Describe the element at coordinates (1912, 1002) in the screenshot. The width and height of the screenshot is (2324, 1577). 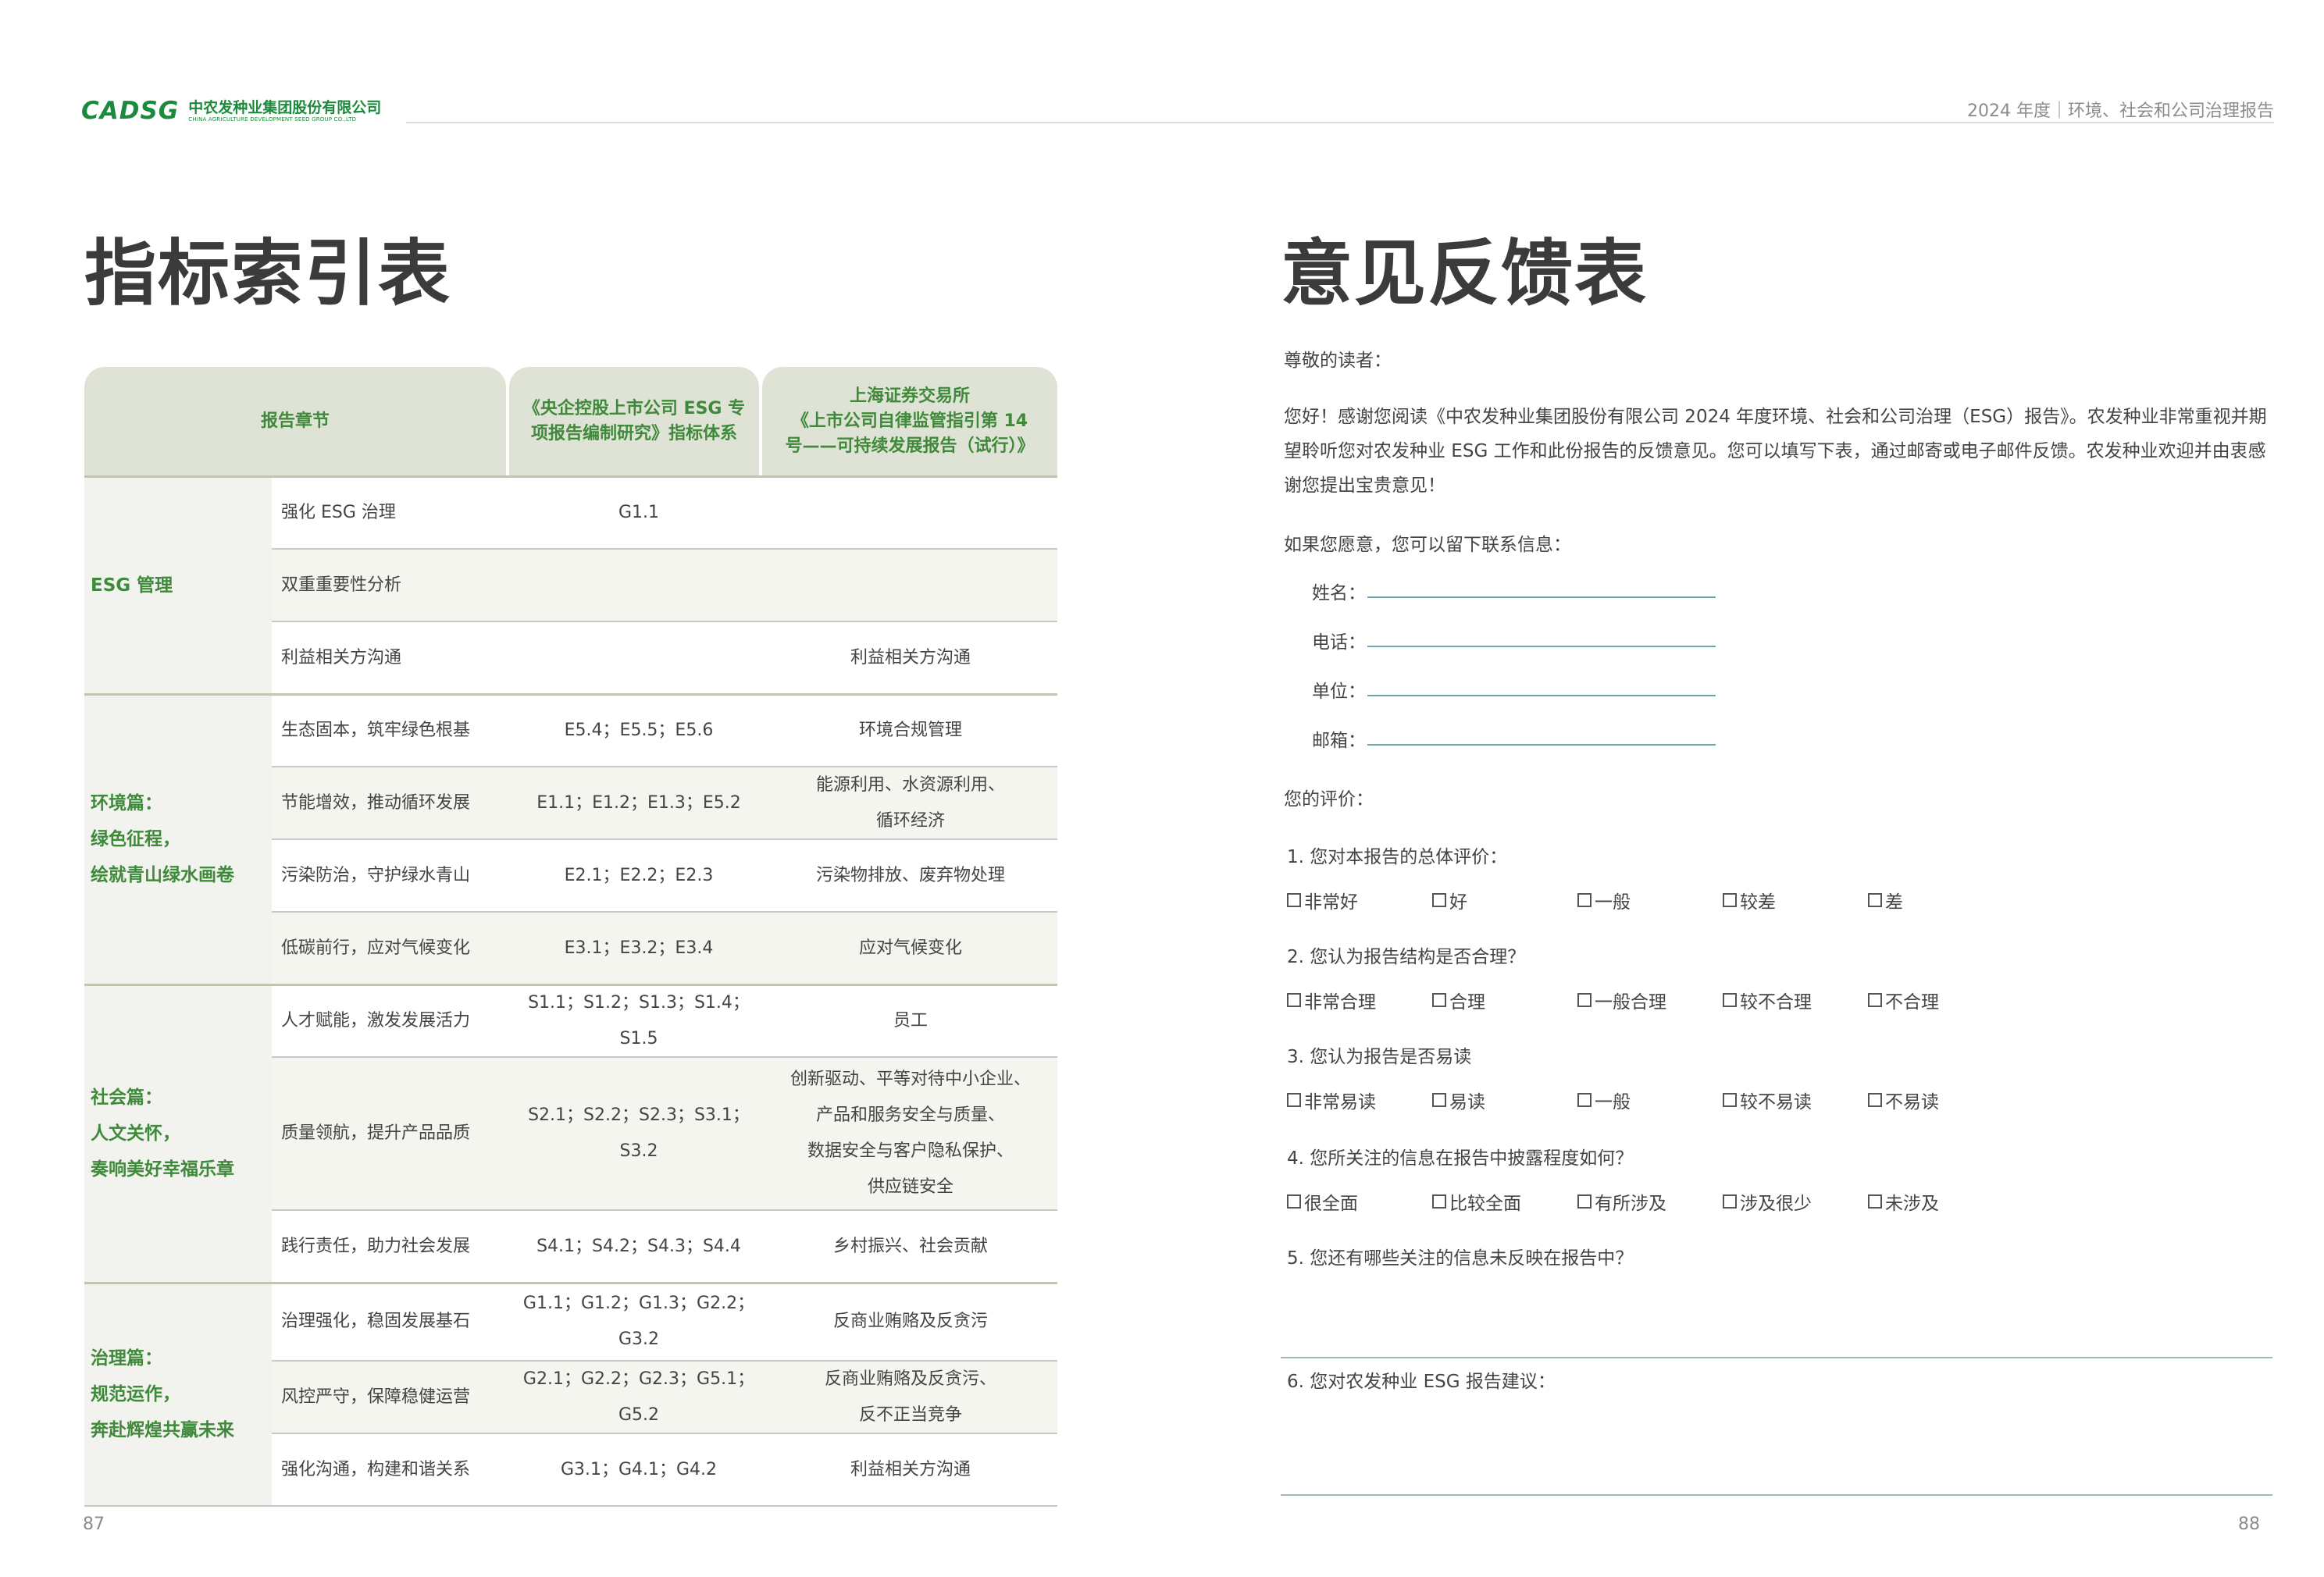
I see `option-label: 不合理` at that location.